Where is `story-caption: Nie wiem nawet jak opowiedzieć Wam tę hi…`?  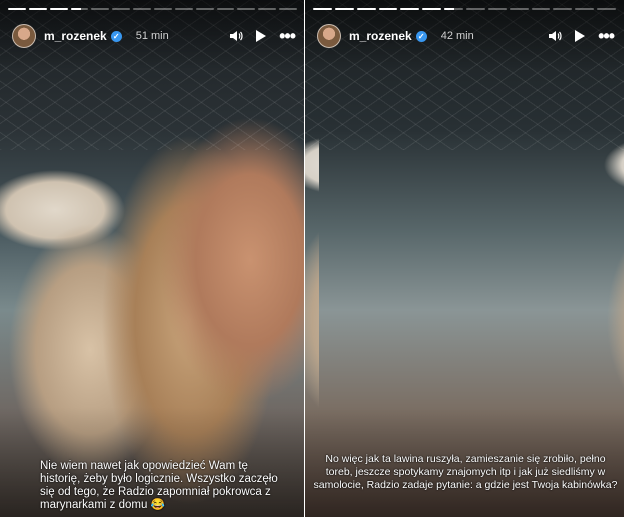 story-caption: Nie wiem nawet jak opowiedzieć Wam tę hi… is located at coordinates (159, 485).